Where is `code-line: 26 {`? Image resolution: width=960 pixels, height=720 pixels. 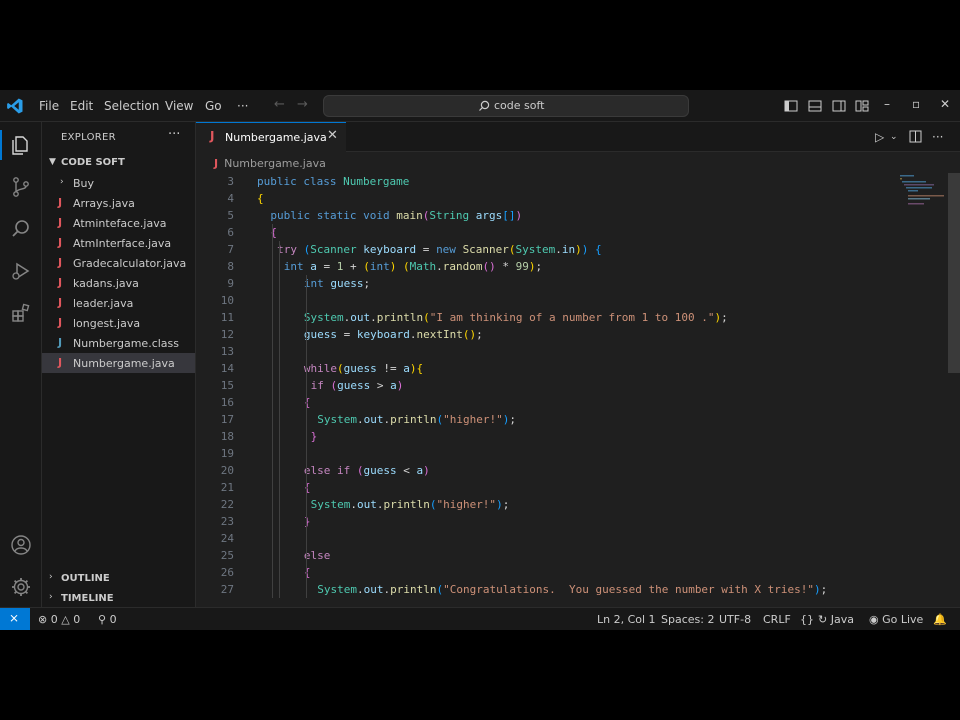
code-line: 26 { is located at coordinates (546, 572).